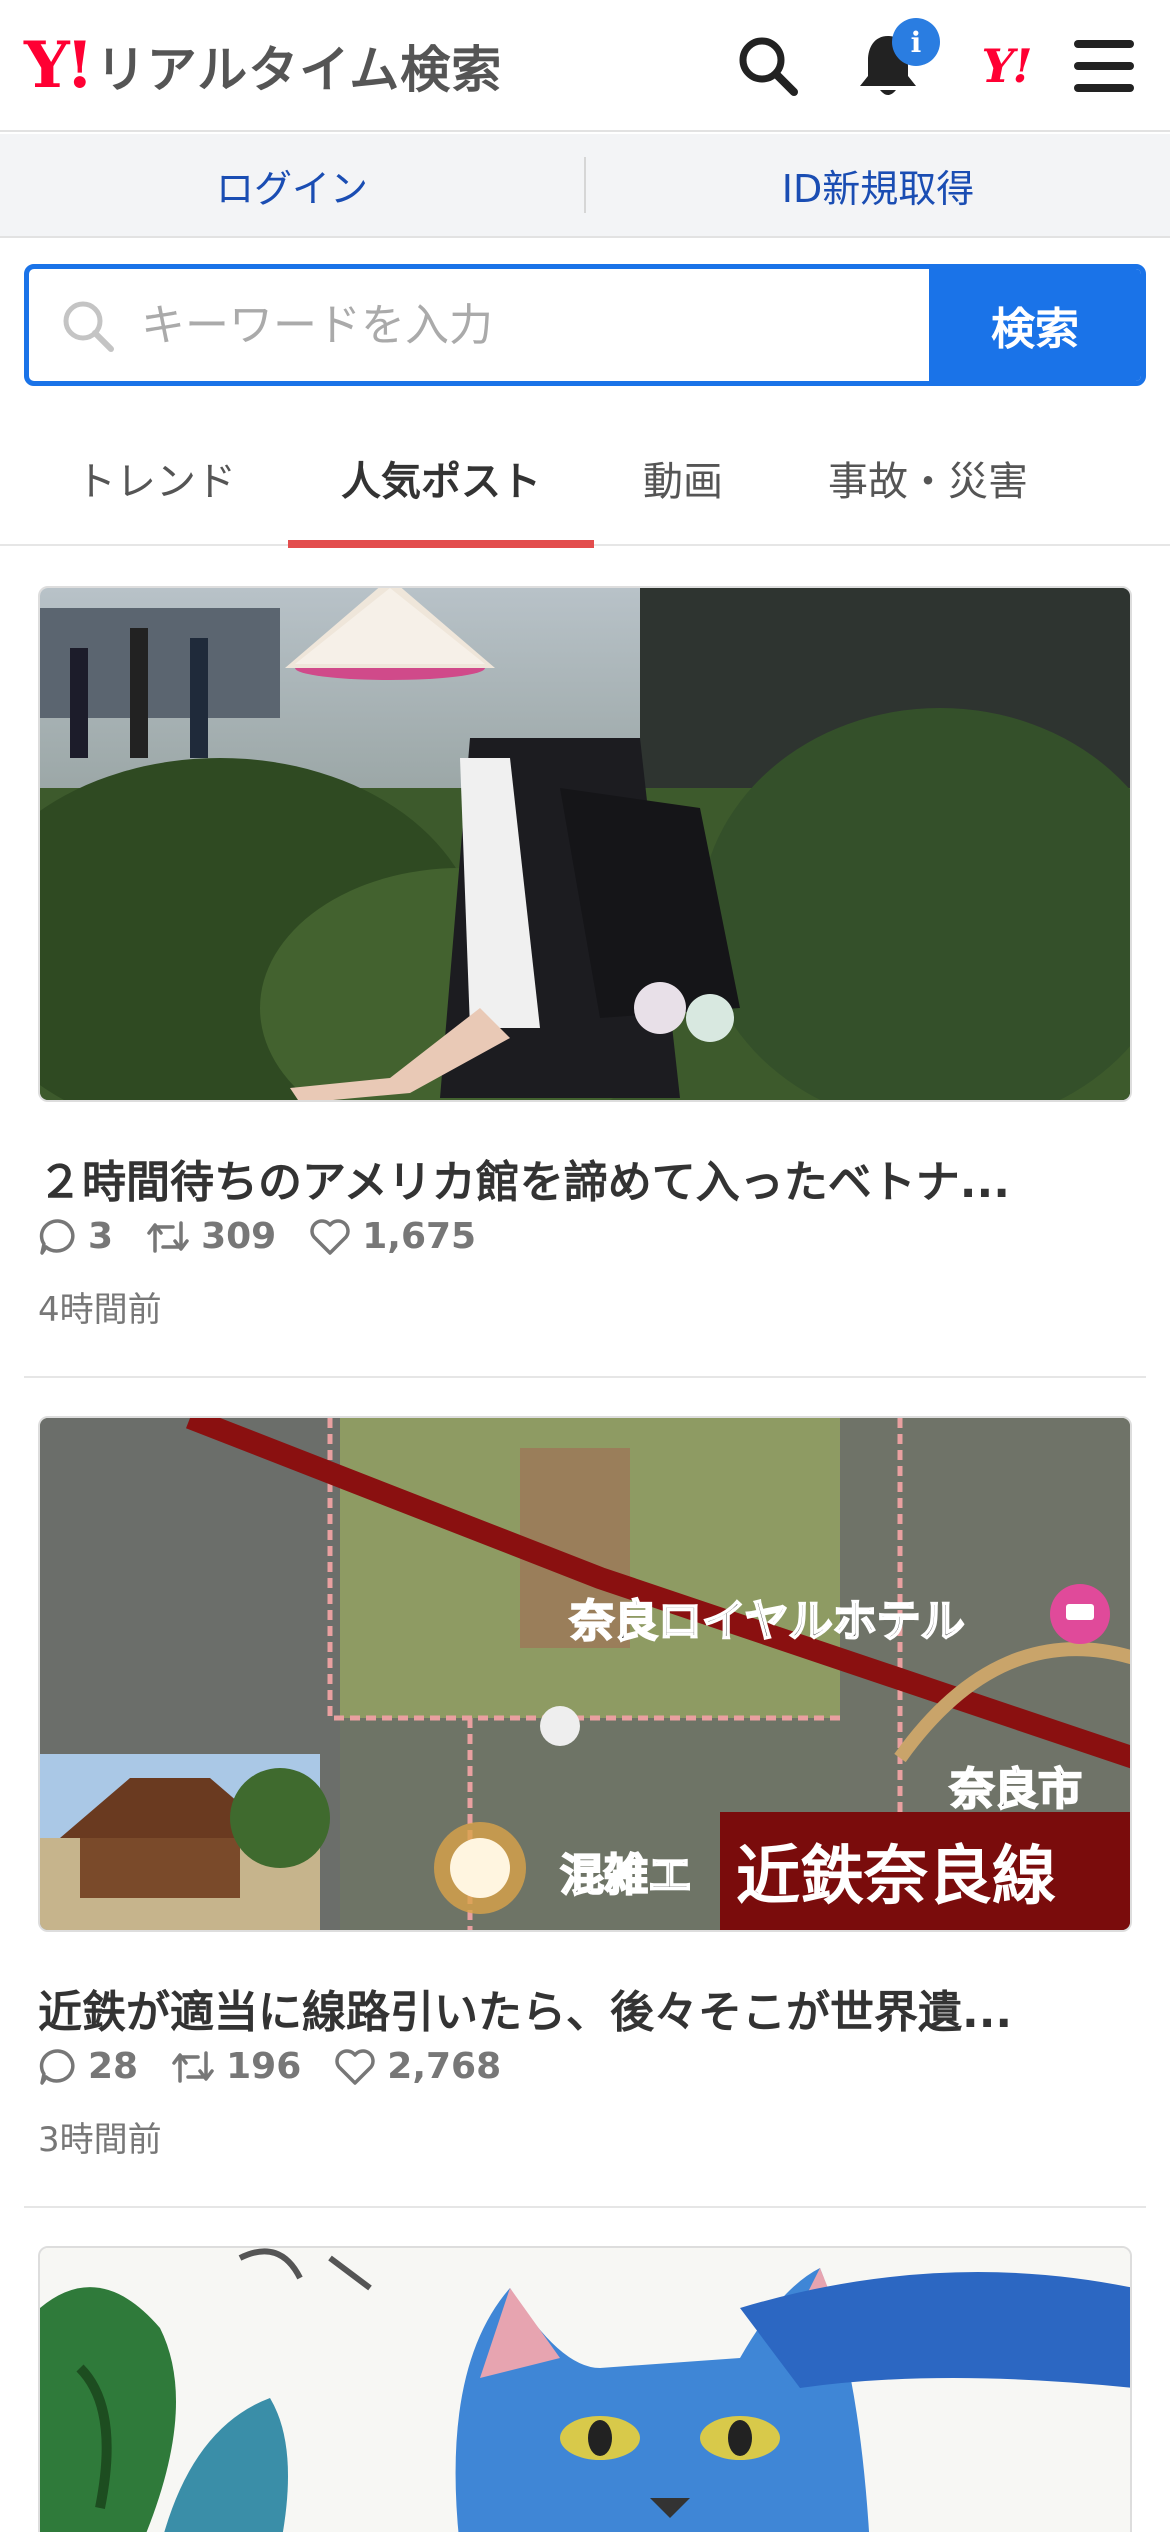 The width and height of the screenshot is (1170, 2532). Describe the element at coordinates (100, 1310) in the screenshot. I see `post-timestamp: 4時間前` at that location.